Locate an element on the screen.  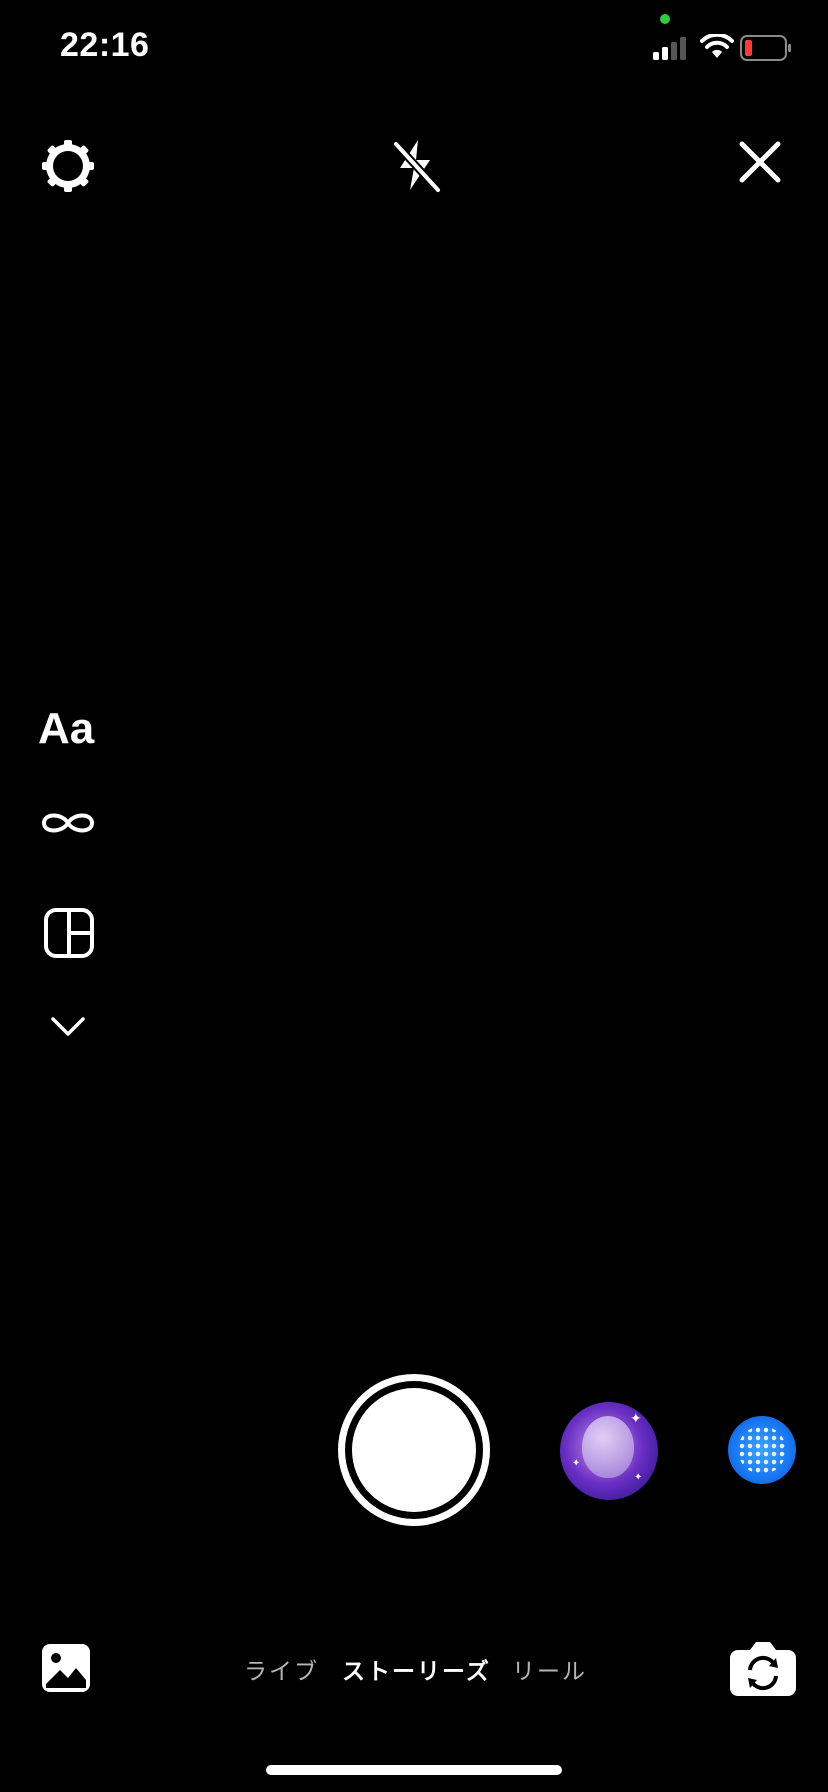
chevron-down-icon is located at coordinates (68, 1027).